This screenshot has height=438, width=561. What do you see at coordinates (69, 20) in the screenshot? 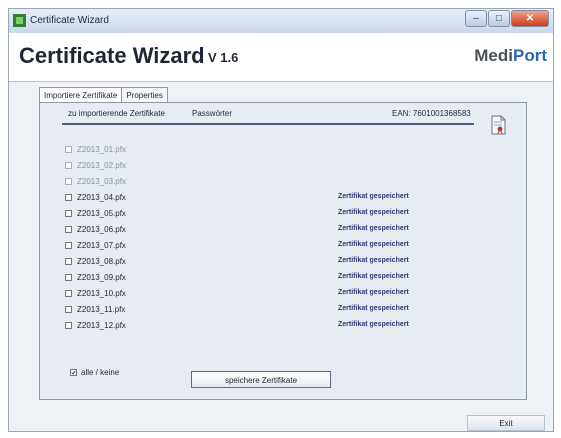
I see `window-title: Certificate Wizard` at bounding box center [69, 20].